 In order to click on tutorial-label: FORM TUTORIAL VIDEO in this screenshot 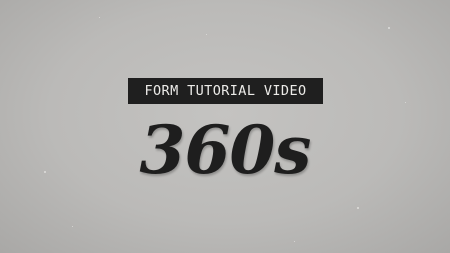, I will do `click(225, 91)`.